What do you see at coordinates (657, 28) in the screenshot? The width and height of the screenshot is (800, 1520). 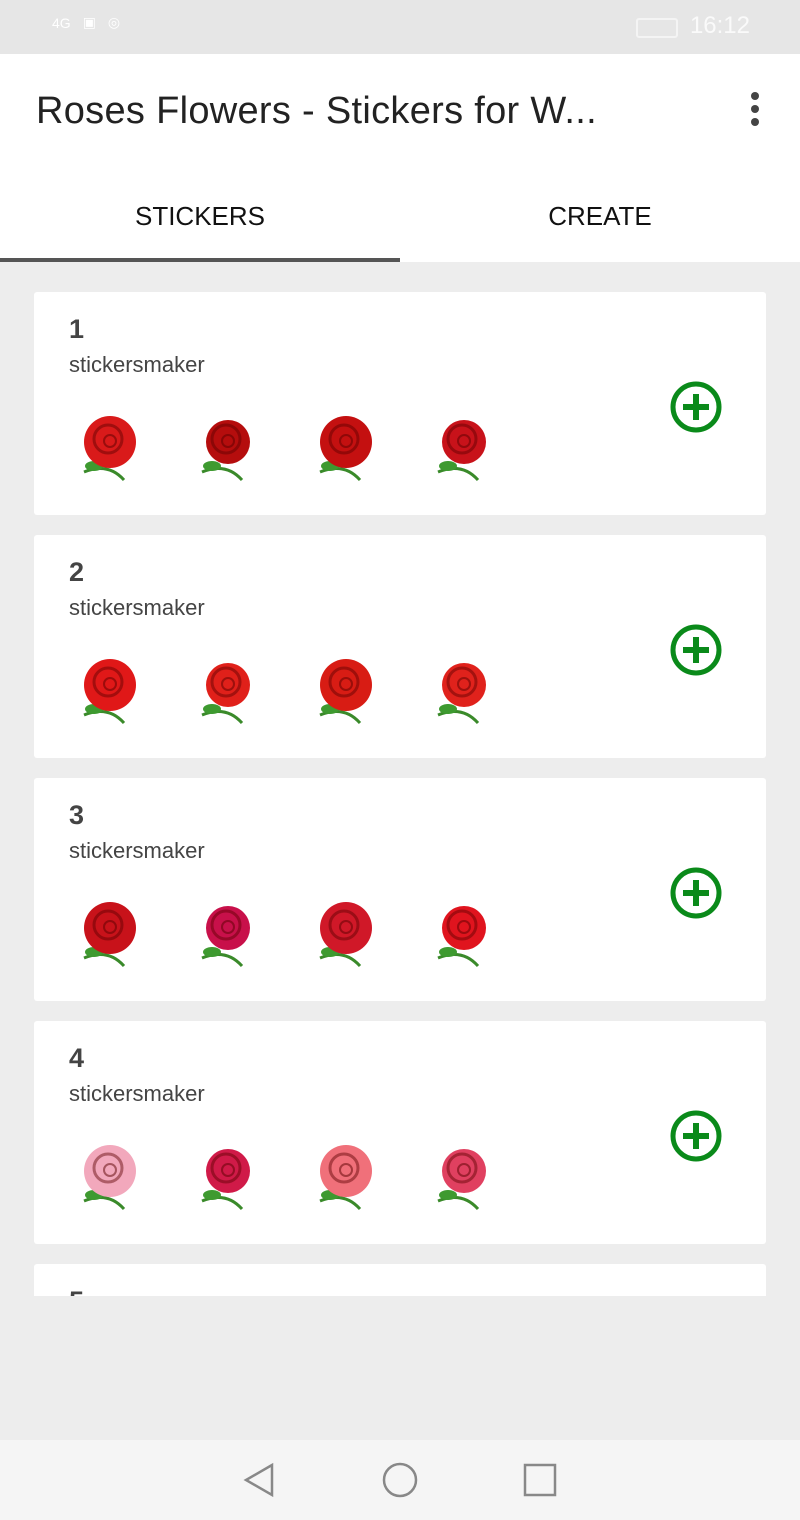 I see `battery-icon` at bounding box center [657, 28].